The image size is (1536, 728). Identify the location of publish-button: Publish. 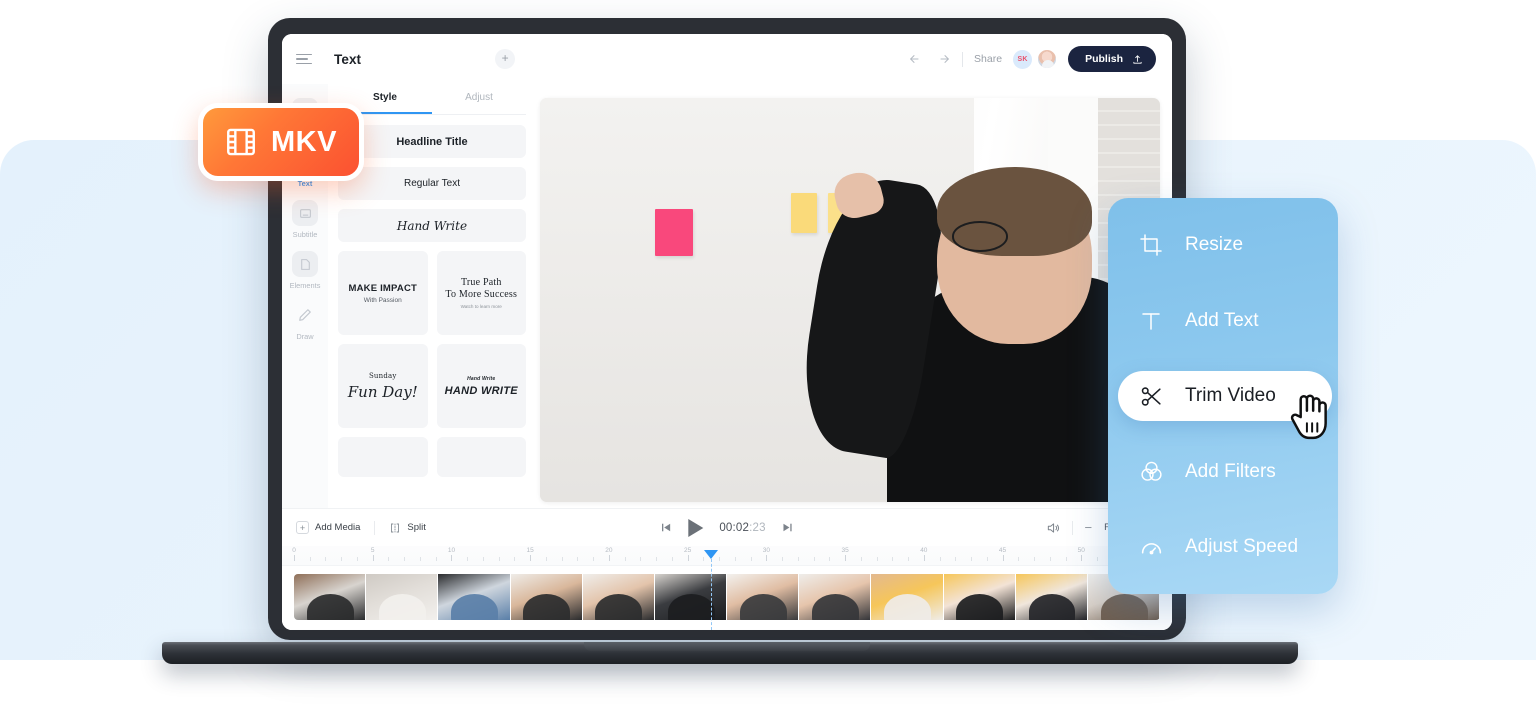
(1112, 59).